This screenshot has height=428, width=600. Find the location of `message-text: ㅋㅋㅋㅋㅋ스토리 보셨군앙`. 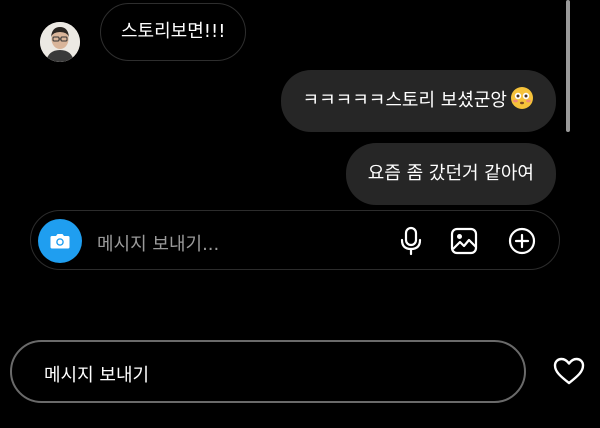

message-text: ㅋㅋㅋㅋㅋ스토리 보셨군앙 is located at coordinates (404, 100).